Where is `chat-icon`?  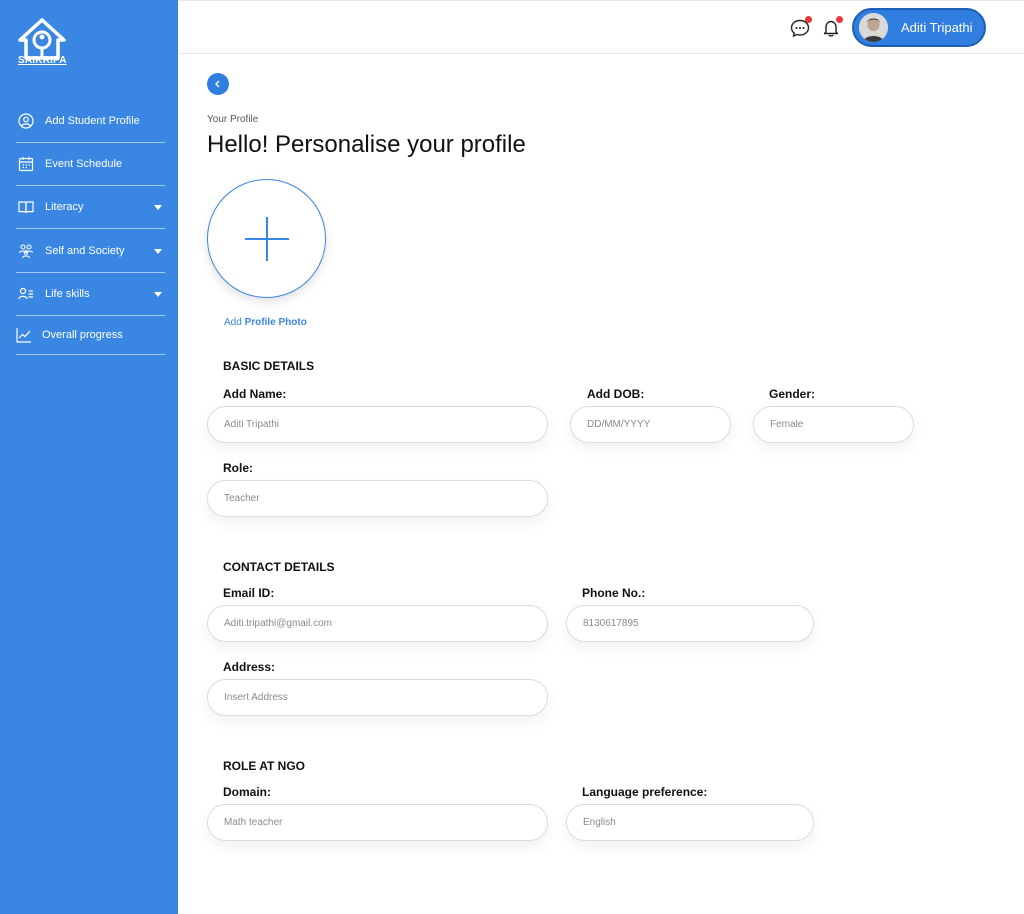
chat-icon is located at coordinates (801, 27).